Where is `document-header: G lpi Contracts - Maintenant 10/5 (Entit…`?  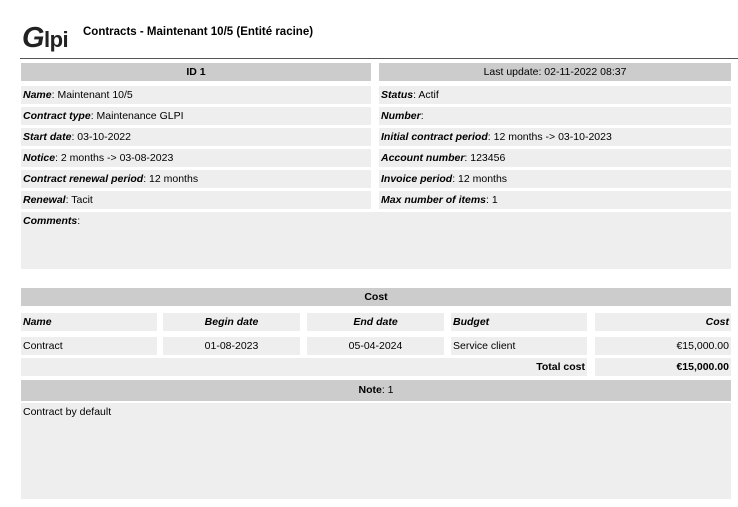
document-header: G lpi Contracts - Maintenant 10/5 (Entit… is located at coordinates (378, 38).